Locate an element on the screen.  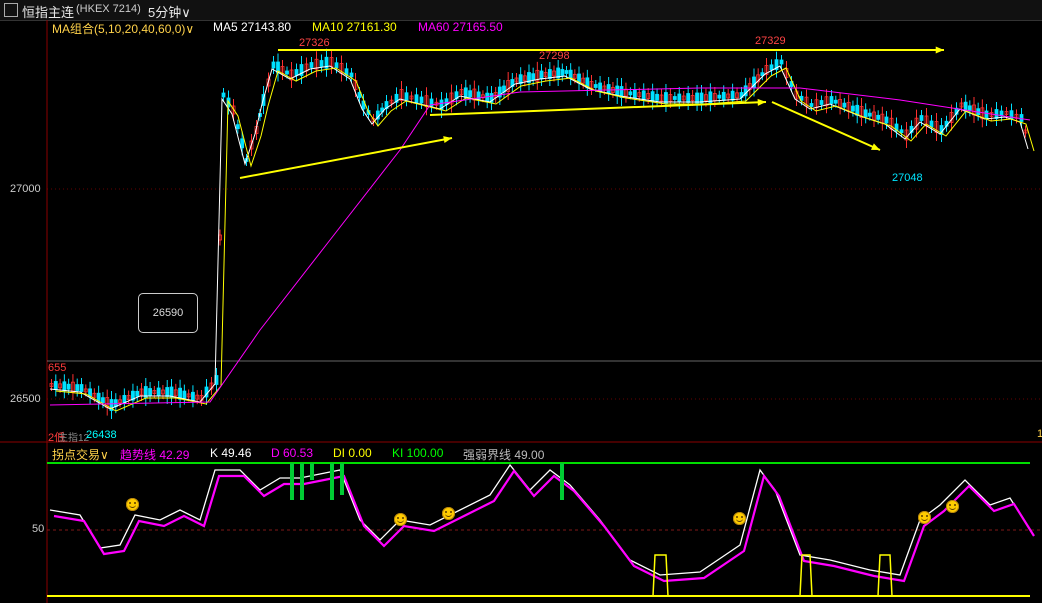
indicator-selector-label: 拐点交易 is located at coordinates (76, 455).